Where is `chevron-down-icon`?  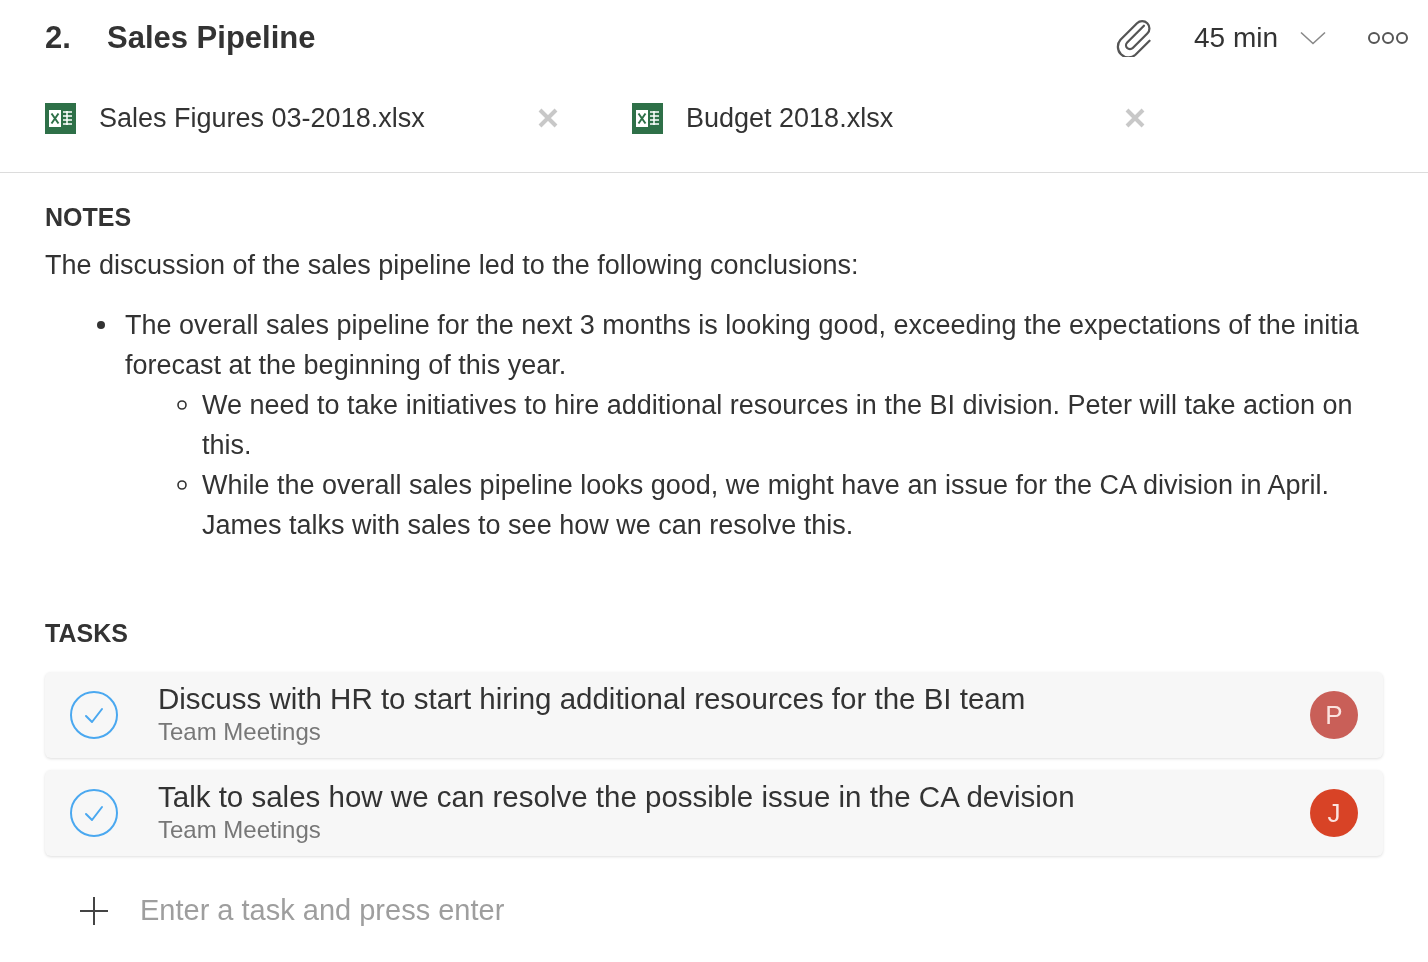 chevron-down-icon is located at coordinates (1313, 38).